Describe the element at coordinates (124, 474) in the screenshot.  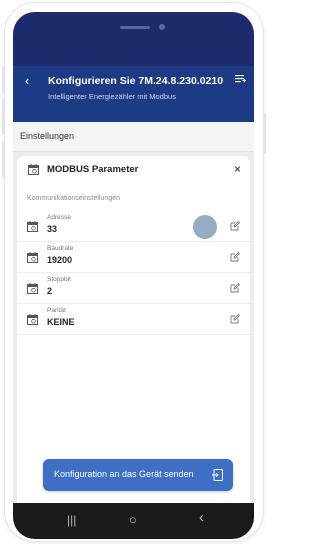
I see `send-button-label: Konfiguration an das Gerät senden` at that location.